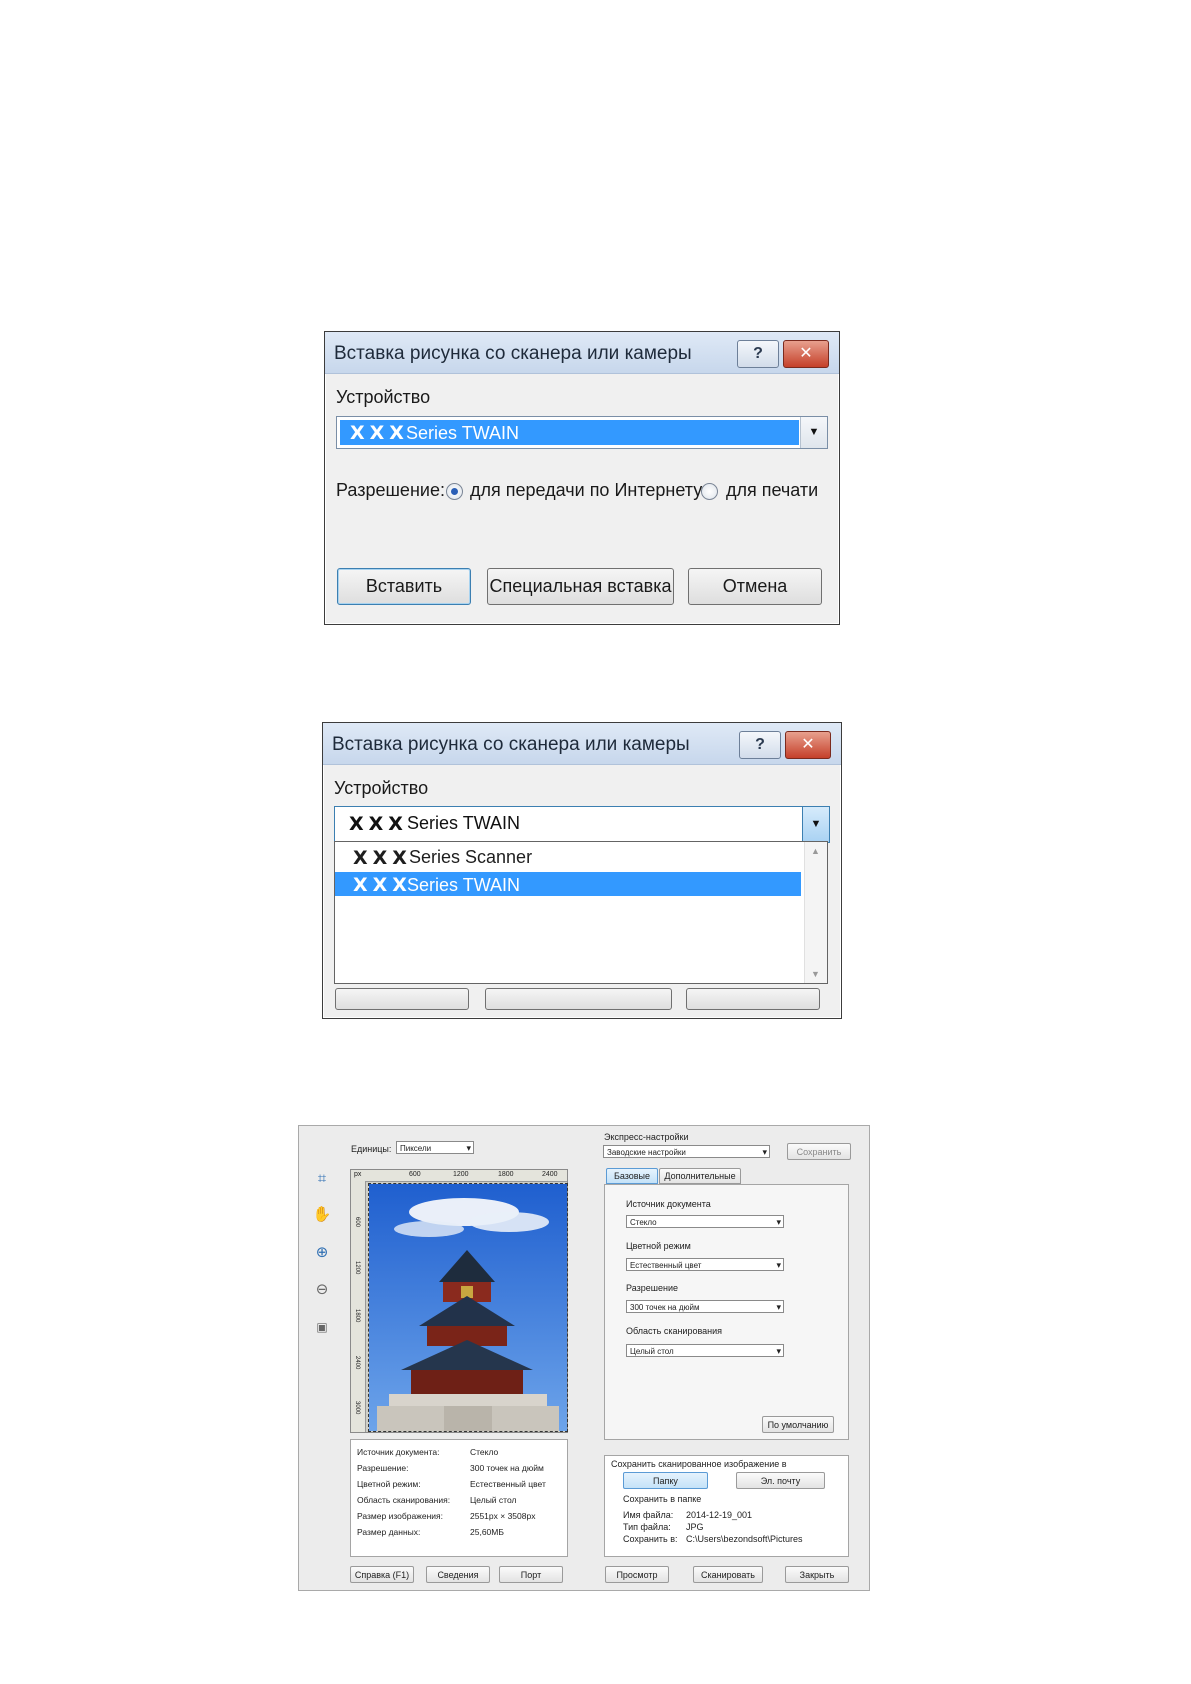  Describe the element at coordinates (658, 1246) in the screenshot. I see `field-label: Цветной режим` at that location.